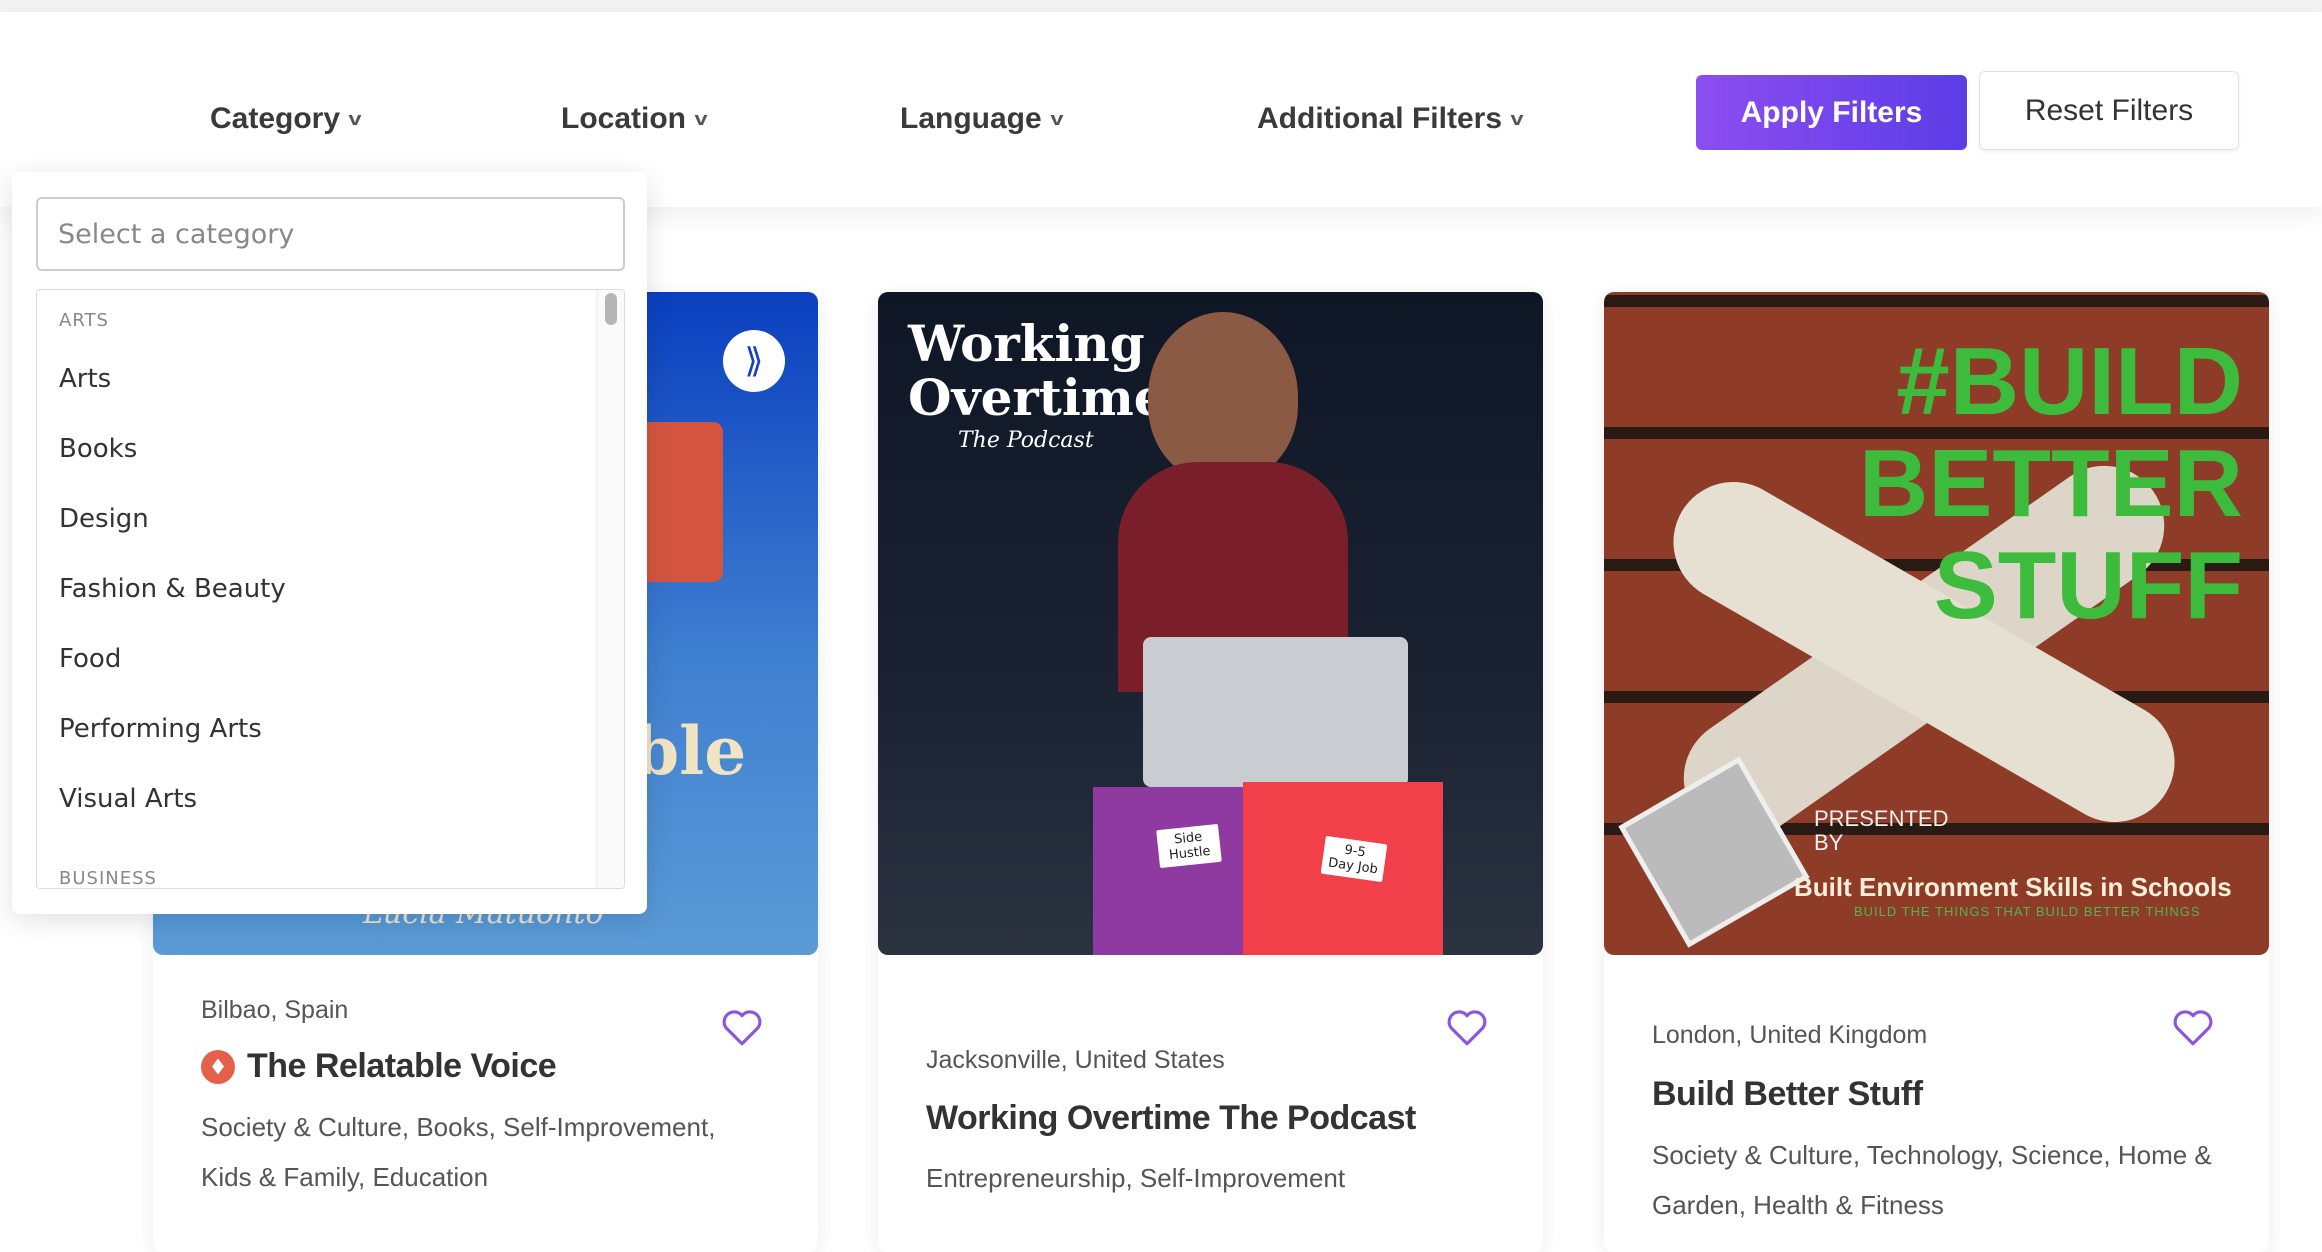 The height and width of the screenshot is (1252, 2322). I want to click on language-label: Language, so click(971, 118).